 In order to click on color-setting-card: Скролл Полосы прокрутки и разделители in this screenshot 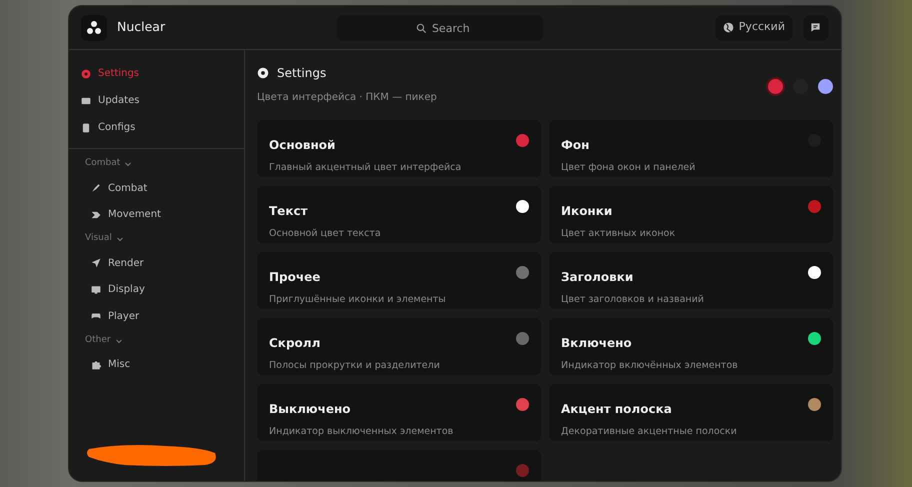, I will do `click(399, 346)`.